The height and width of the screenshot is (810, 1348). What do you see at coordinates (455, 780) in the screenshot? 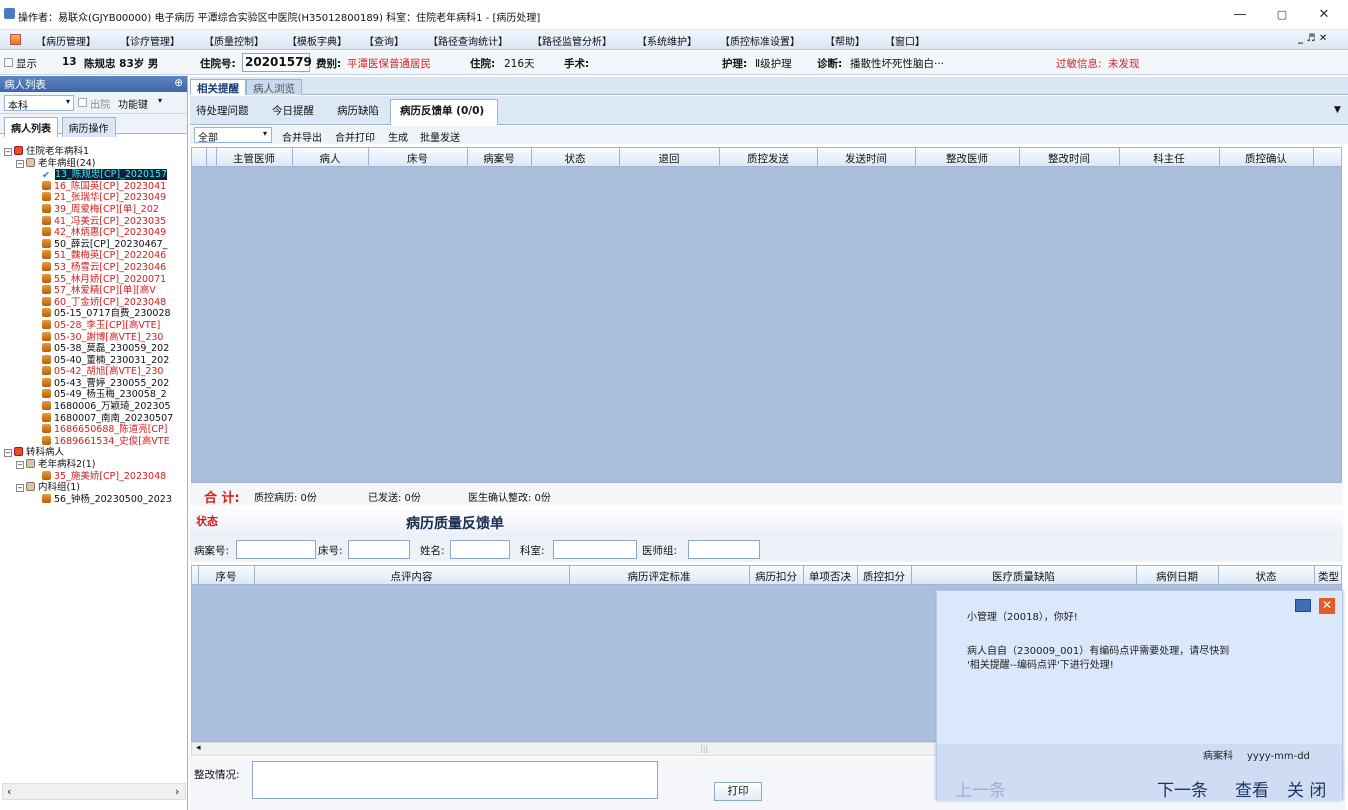
I see `rectify-textarea` at bounding box center [455, 780].